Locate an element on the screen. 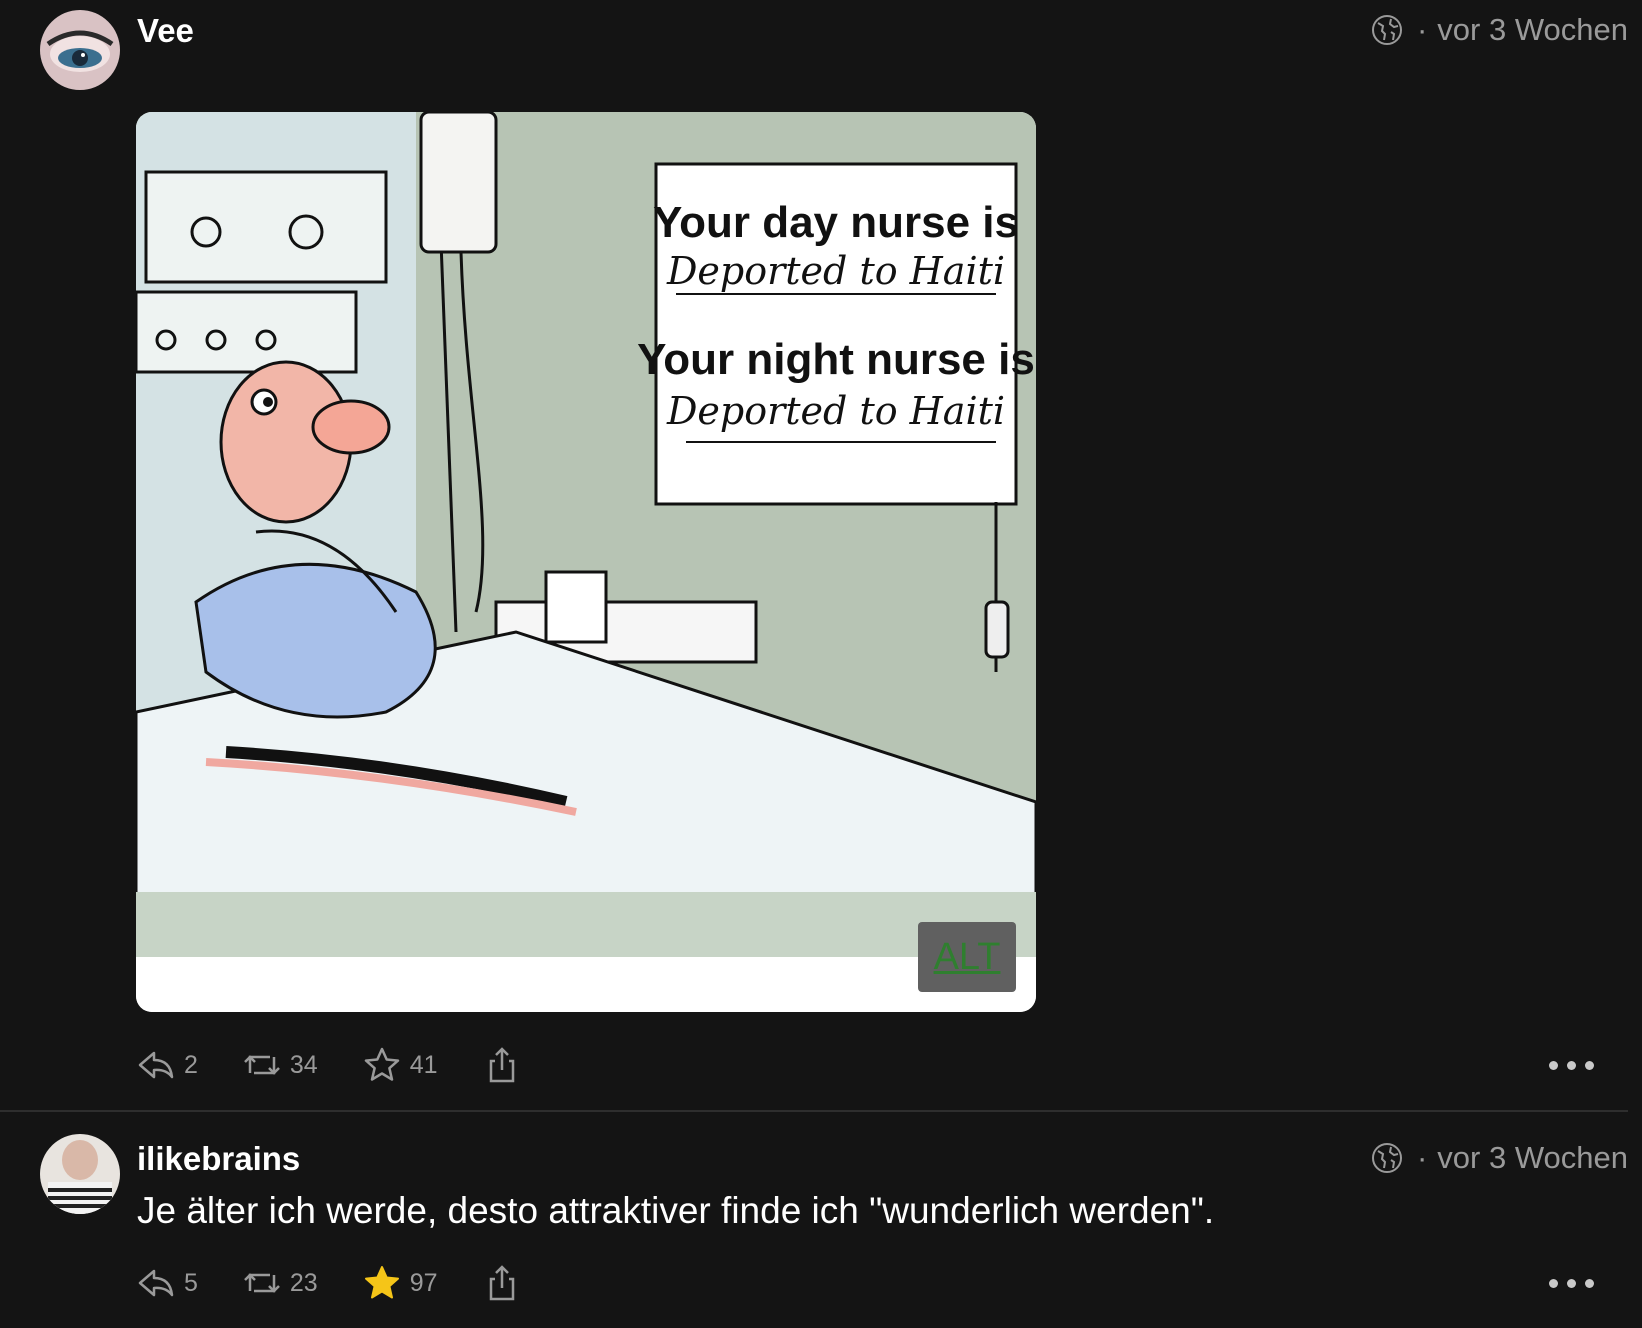  reply-count: 2 is located at coordinates (191, 1064).